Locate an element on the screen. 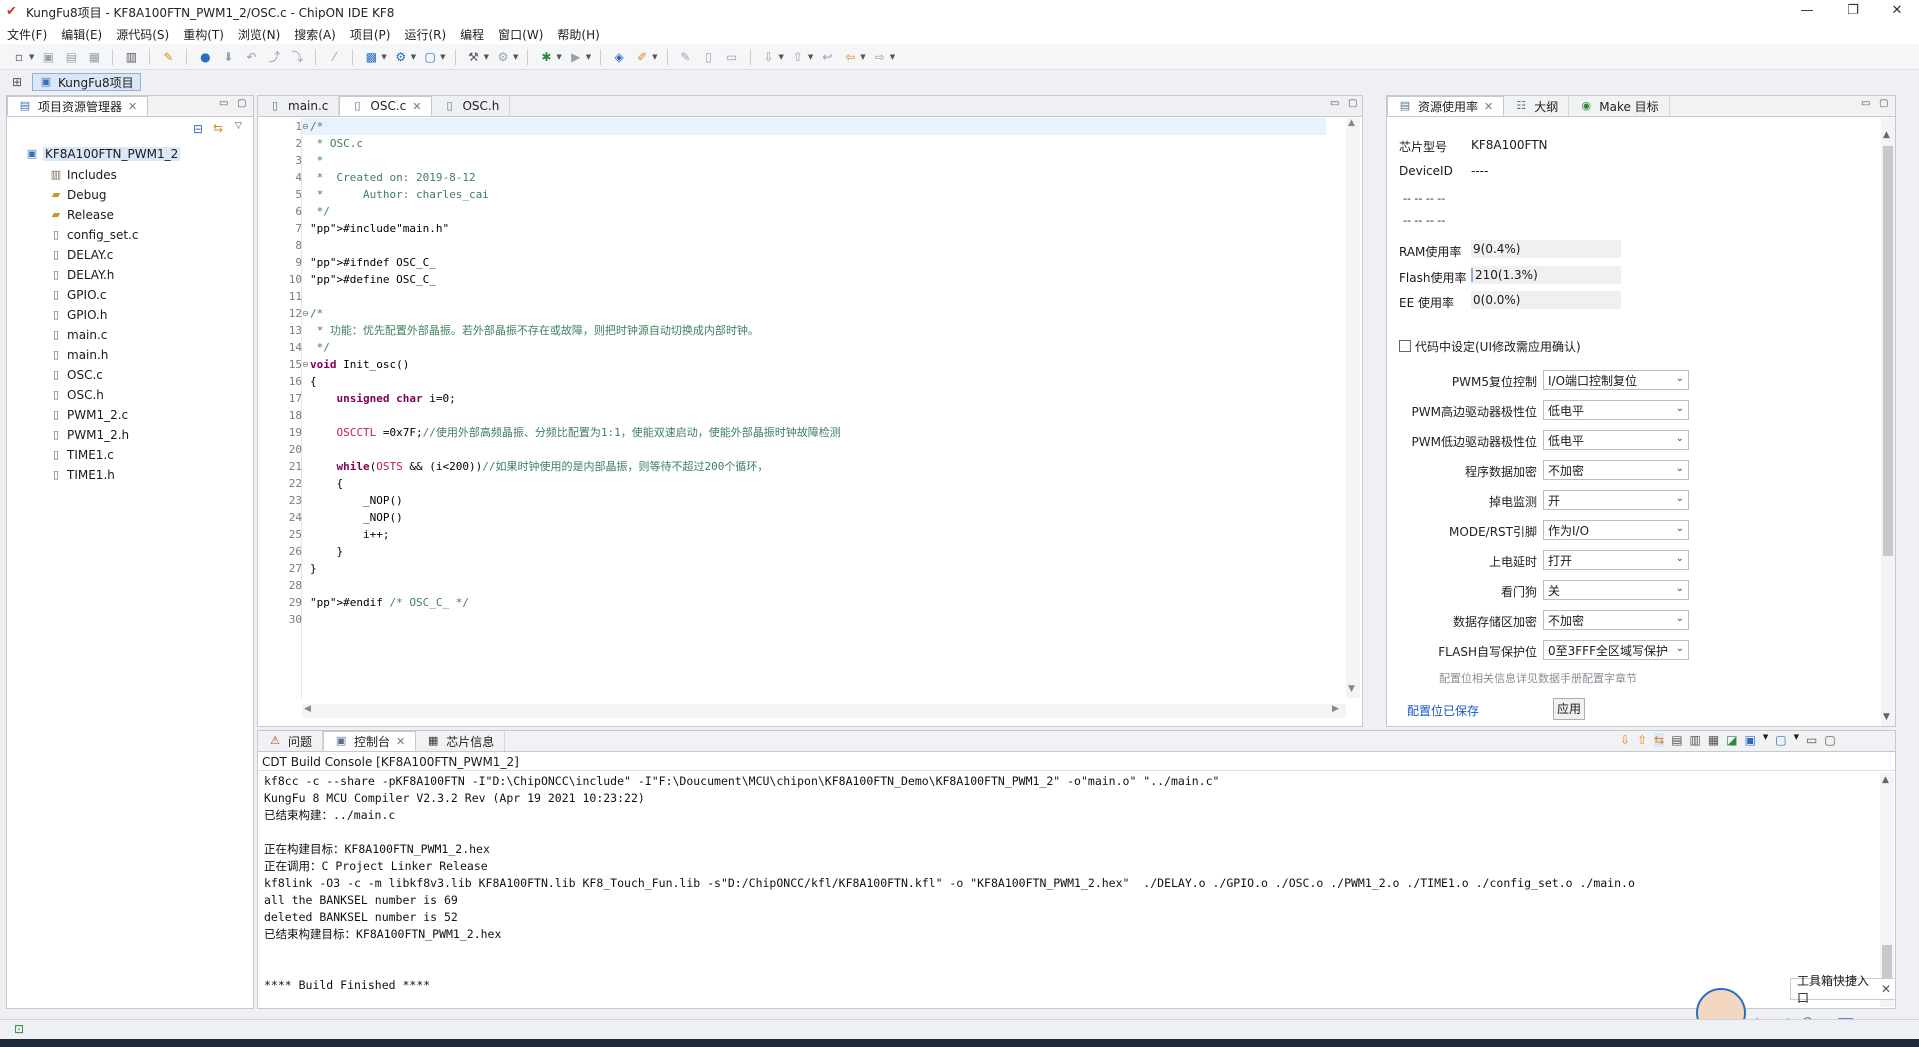 This screenshot has width=1919, height=1047. settings-icon: ⚙ is located at coordinates (503, 57).